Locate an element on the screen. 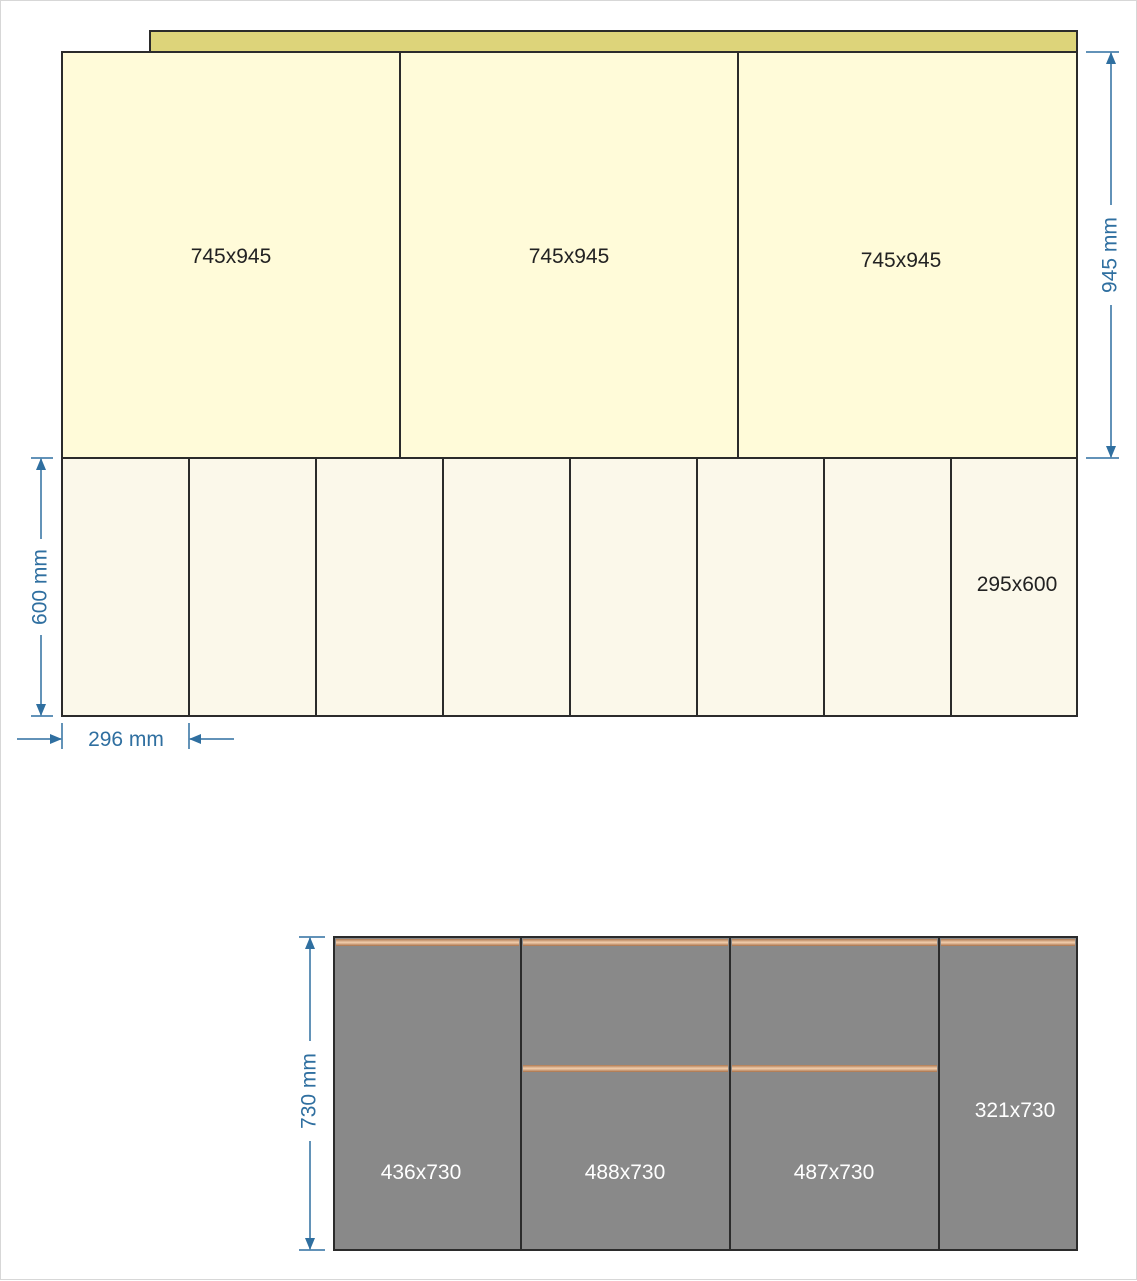  lower-height-dimension: 600 mm is located at coordinates (41, 587).